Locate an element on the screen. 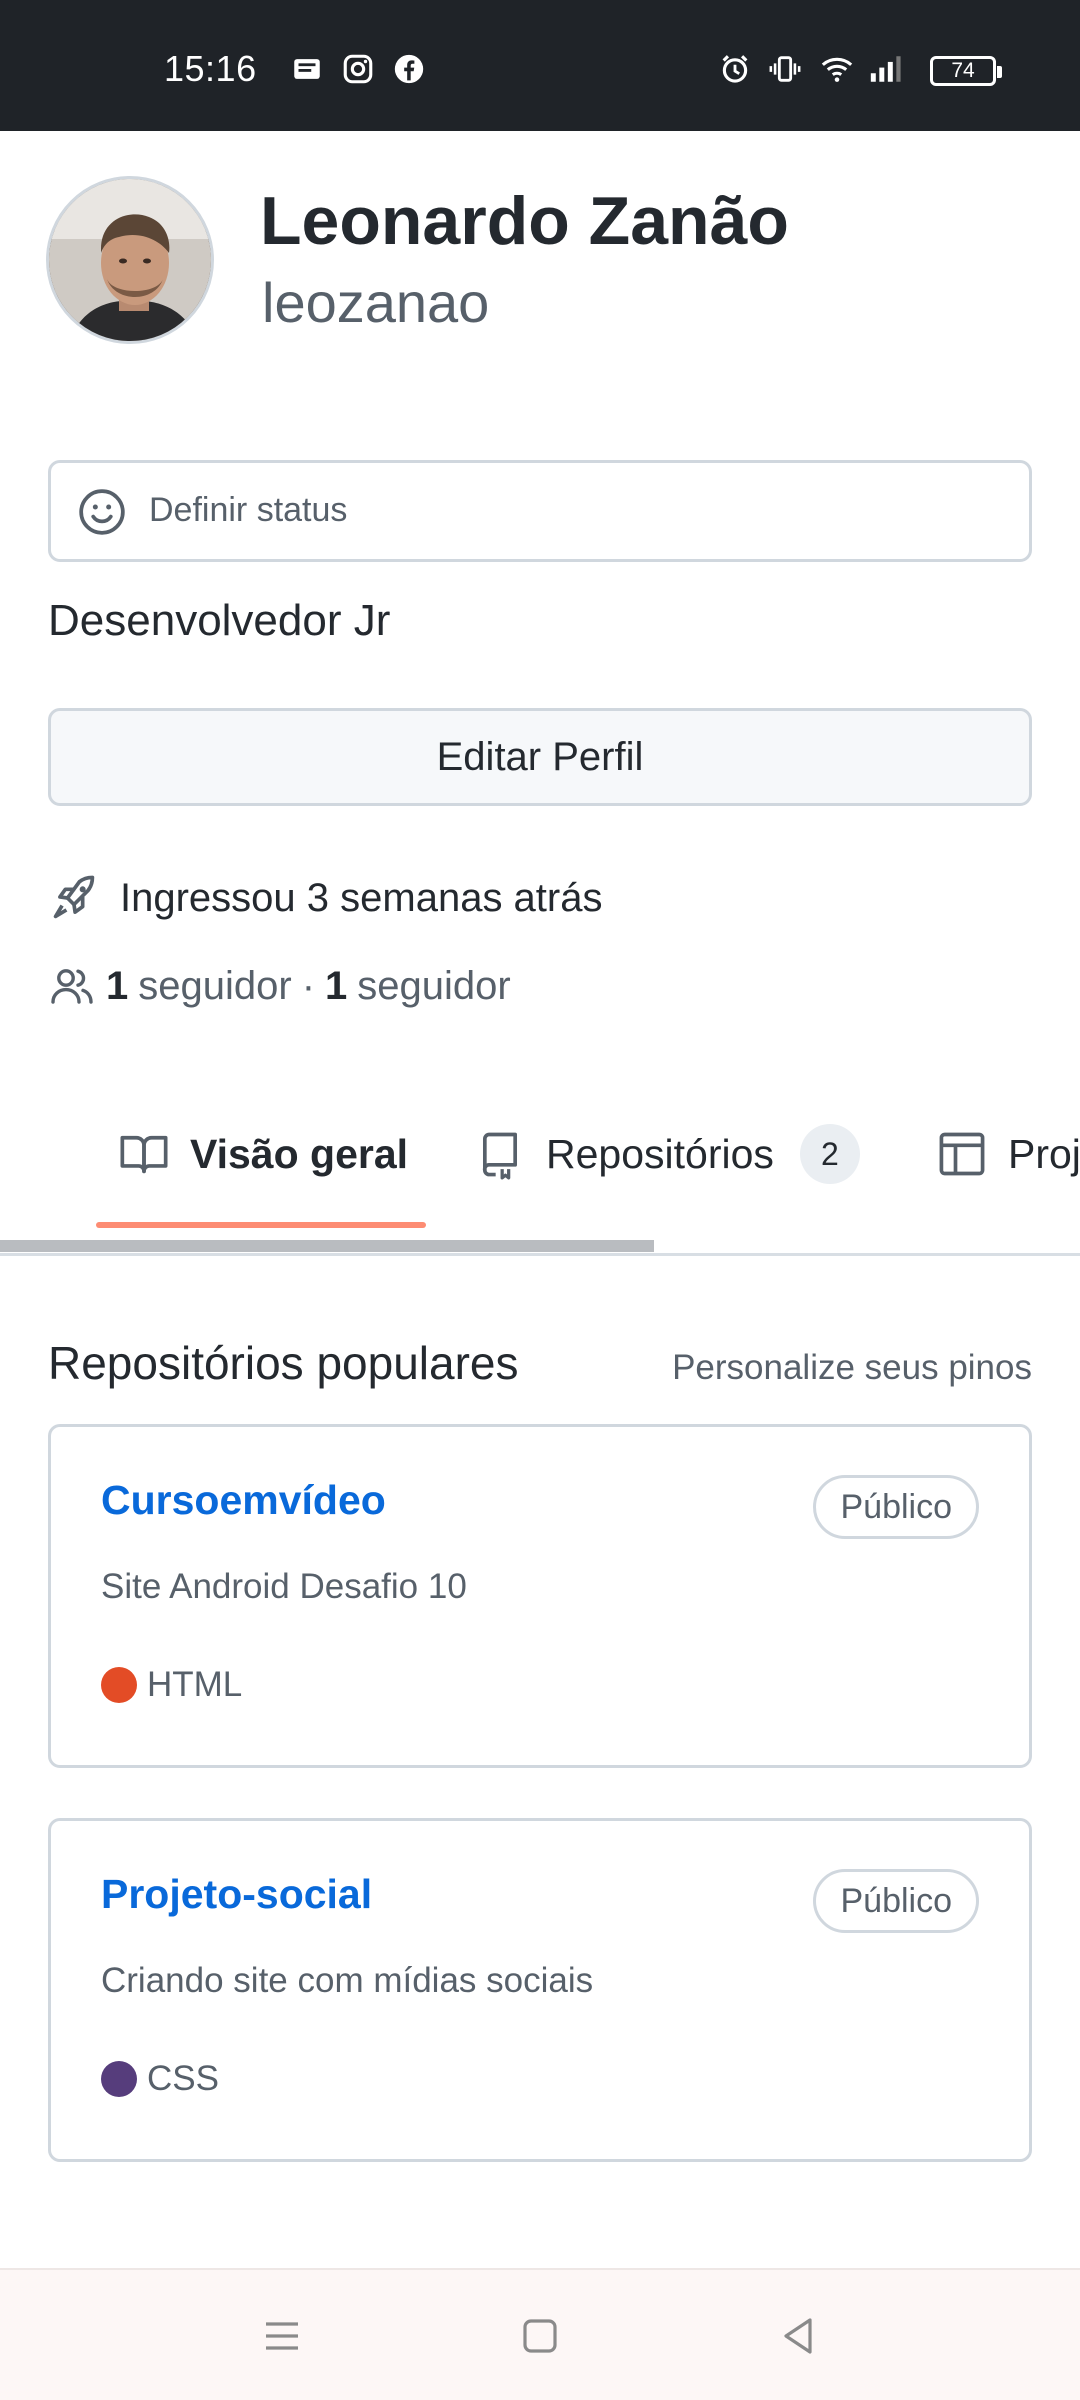 Image resolution: width=1080 pixels, height=2400 pixels. popular-repos-title: Repositórios populares is located at coordinates (283, 1363).